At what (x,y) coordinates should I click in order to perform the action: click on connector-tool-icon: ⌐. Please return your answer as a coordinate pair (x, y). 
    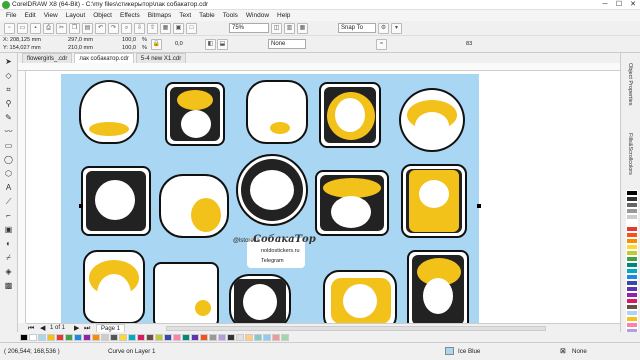
    Looking at the image, I should click on (9, 216).